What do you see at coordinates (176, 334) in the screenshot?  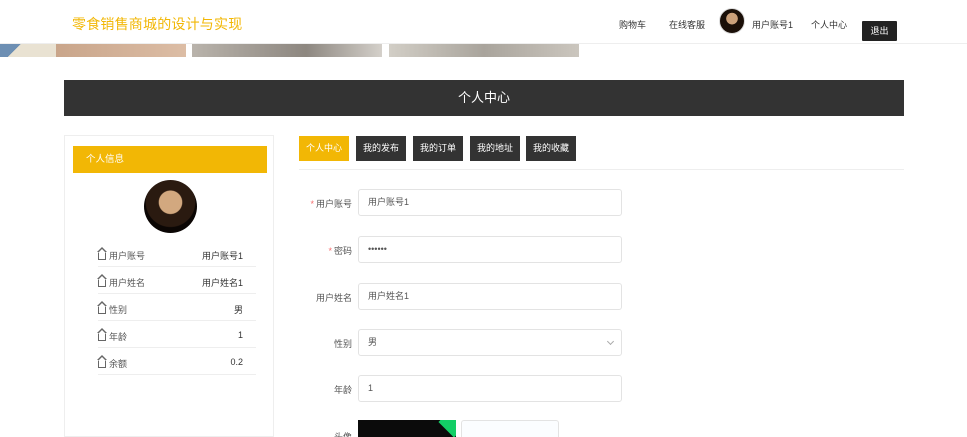 I see `profile-row-age: 年龄 1` at bounding box center [176, 334].